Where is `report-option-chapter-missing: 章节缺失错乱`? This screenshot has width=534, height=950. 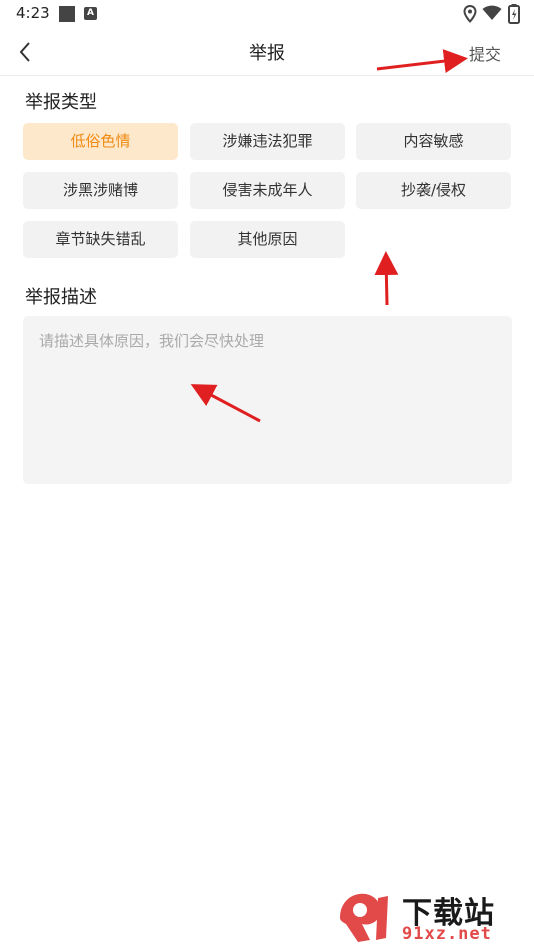
report-option-chapter-missing: 章节缺失错乱 is located at coordinates (100, 239).